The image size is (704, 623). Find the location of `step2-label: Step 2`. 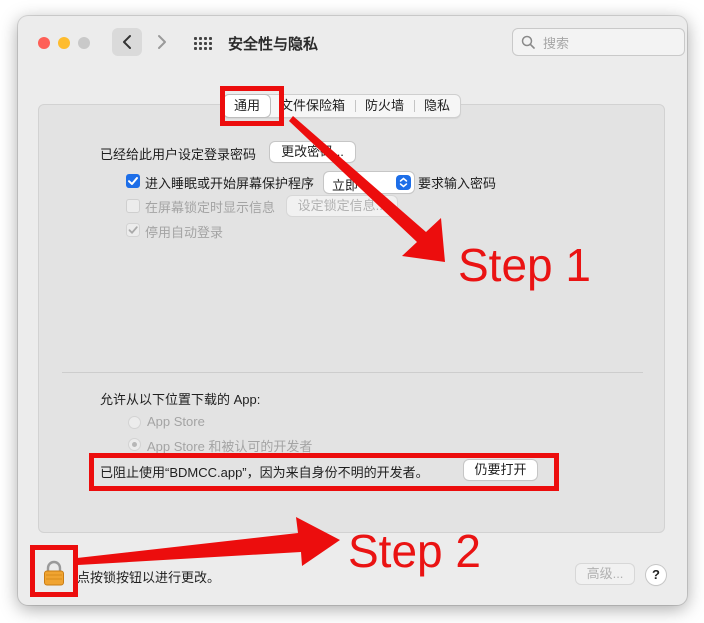

step2-label: Step 2 is located at coordinates (414, 551).